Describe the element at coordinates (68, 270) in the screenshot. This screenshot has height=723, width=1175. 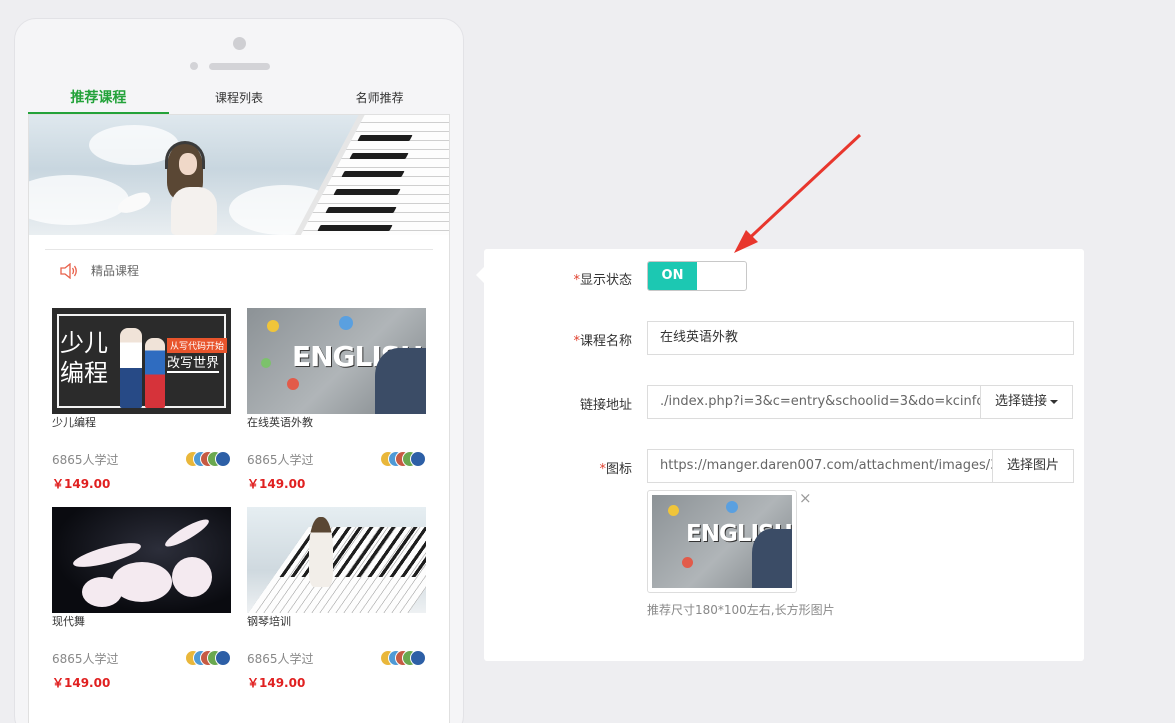
I see `speaker-icon` at that location.